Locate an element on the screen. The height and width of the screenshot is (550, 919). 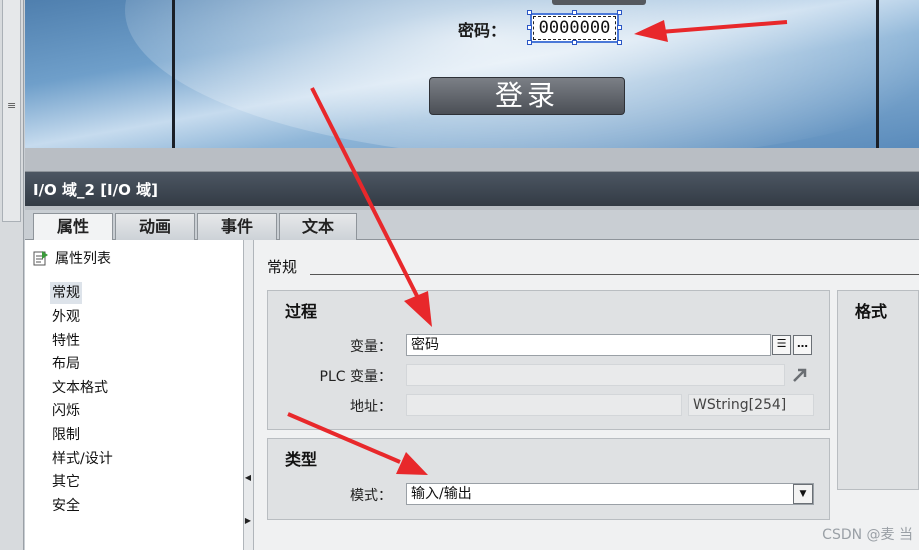
inspector-title: I/O 域_2 [I/O 域] is located at coordinates (95, 190).